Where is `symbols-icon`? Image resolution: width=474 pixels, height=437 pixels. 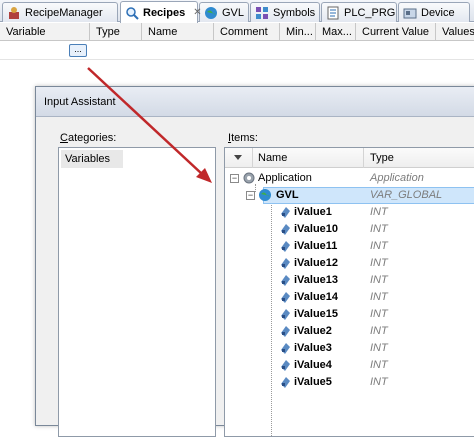 symbols-icon is located at coordinates (262, 13).